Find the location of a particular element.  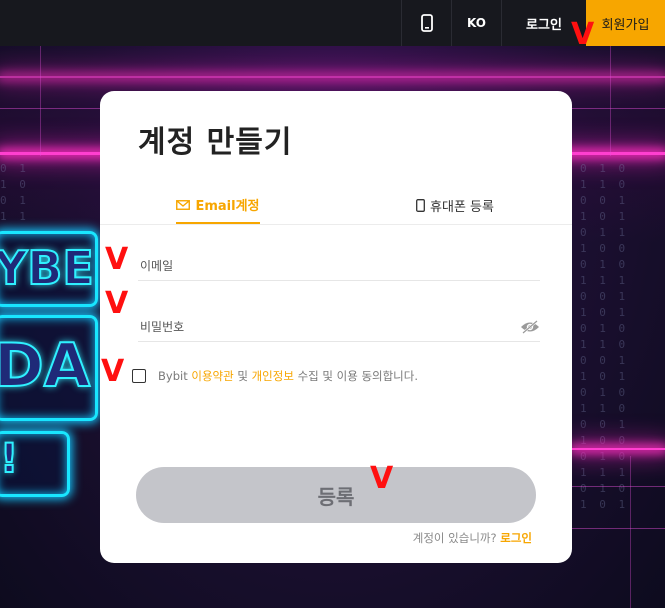

background-digits: 0 1 1 0 0 1 1 1 is located at coordinates (14, 192).